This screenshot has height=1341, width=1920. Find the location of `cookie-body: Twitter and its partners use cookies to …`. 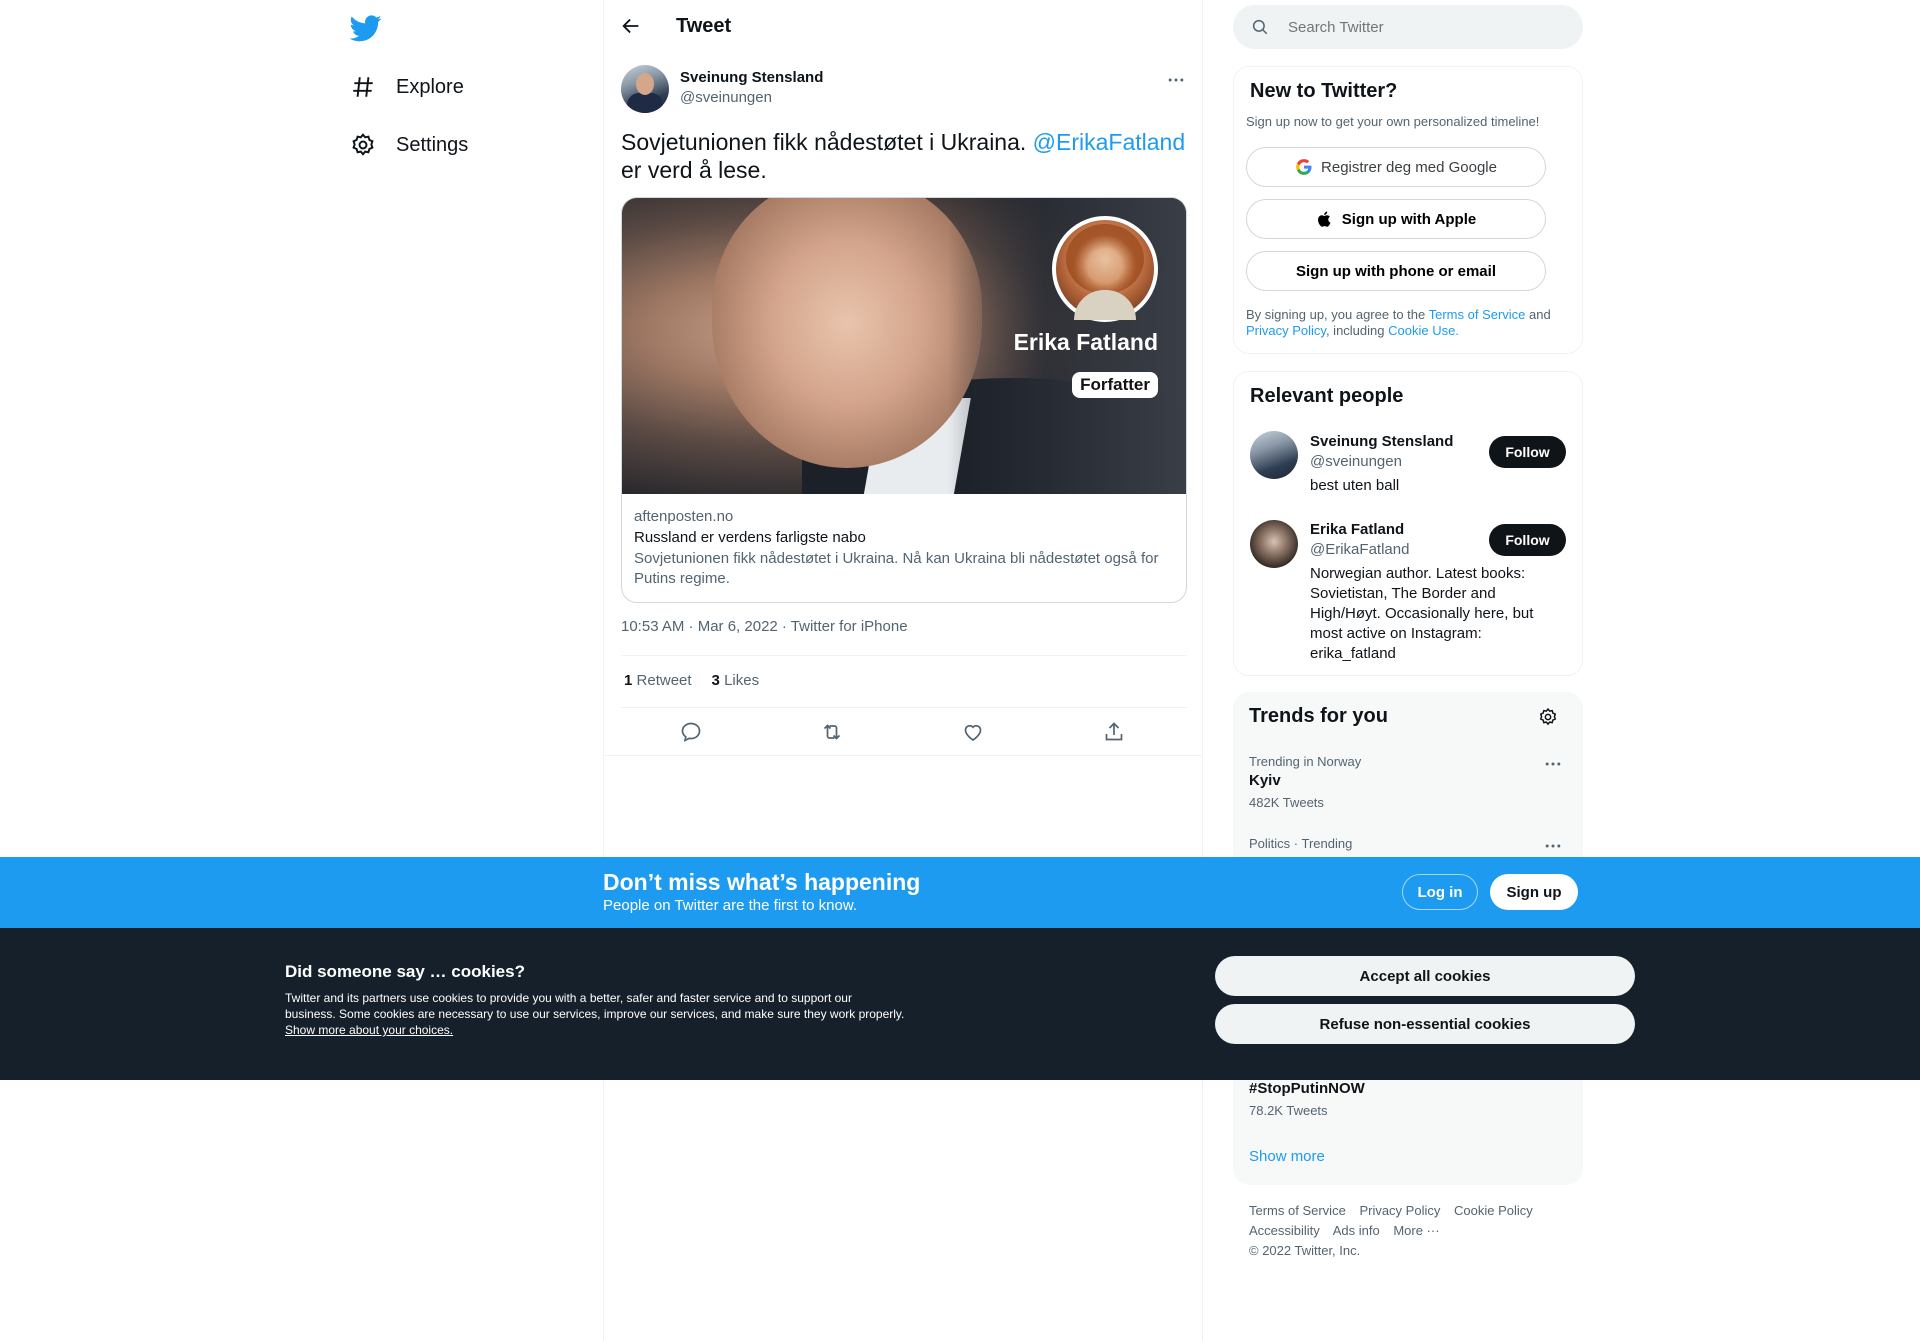

cookie-body: Twitter and its partners use cookies to … is located at coordinates (595, 1006).